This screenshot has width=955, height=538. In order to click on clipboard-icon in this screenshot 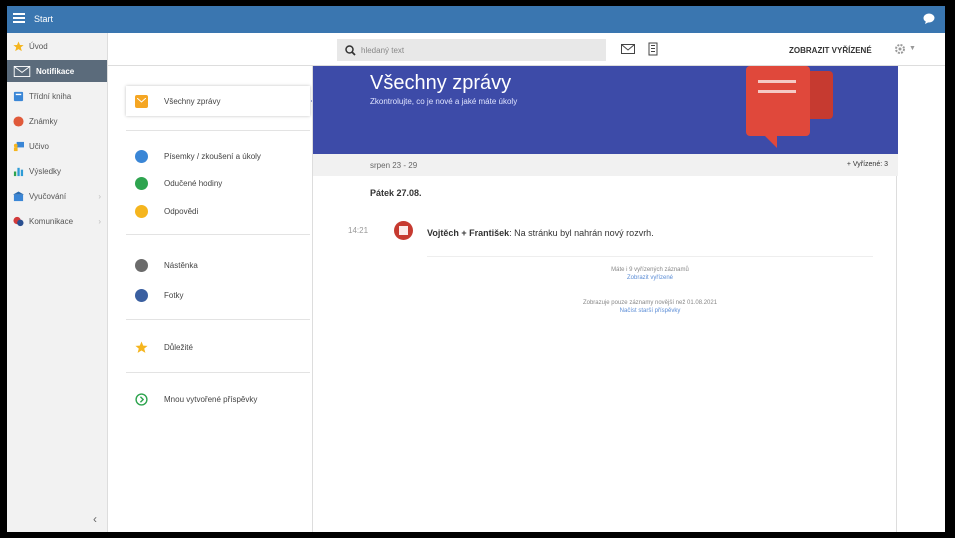, I will do `click(653, 49)`.